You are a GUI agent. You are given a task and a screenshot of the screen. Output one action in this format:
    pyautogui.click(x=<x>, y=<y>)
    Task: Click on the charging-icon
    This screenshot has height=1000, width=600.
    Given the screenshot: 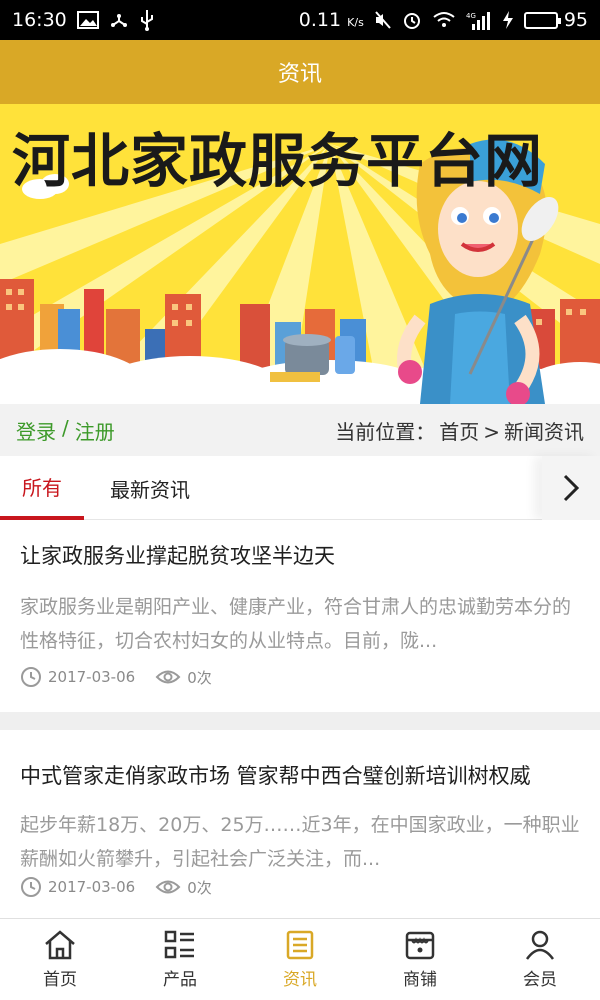 What is the action you would take?
    pyautogui.click(x=508, y=20)
    